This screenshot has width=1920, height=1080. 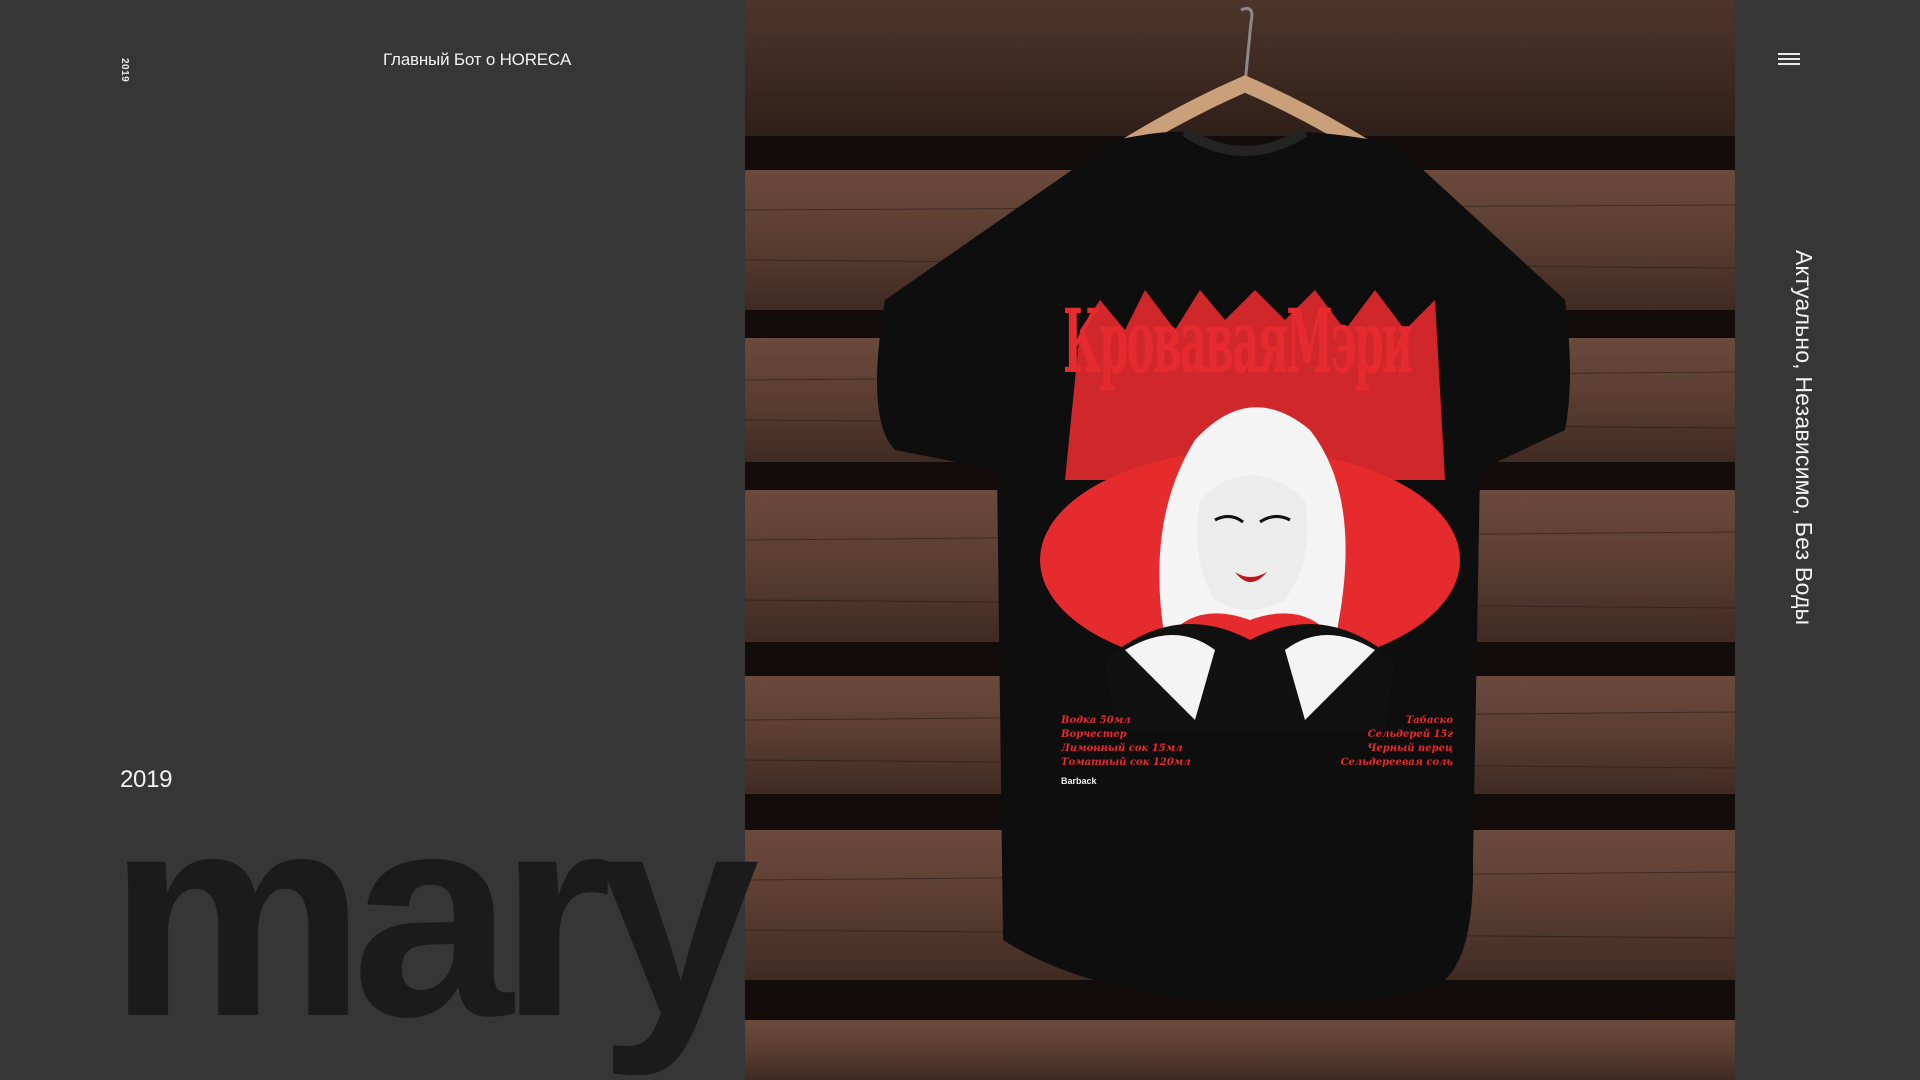 I want to click on recipe-line: Водка 50мл, so click(x=1096, y=720).